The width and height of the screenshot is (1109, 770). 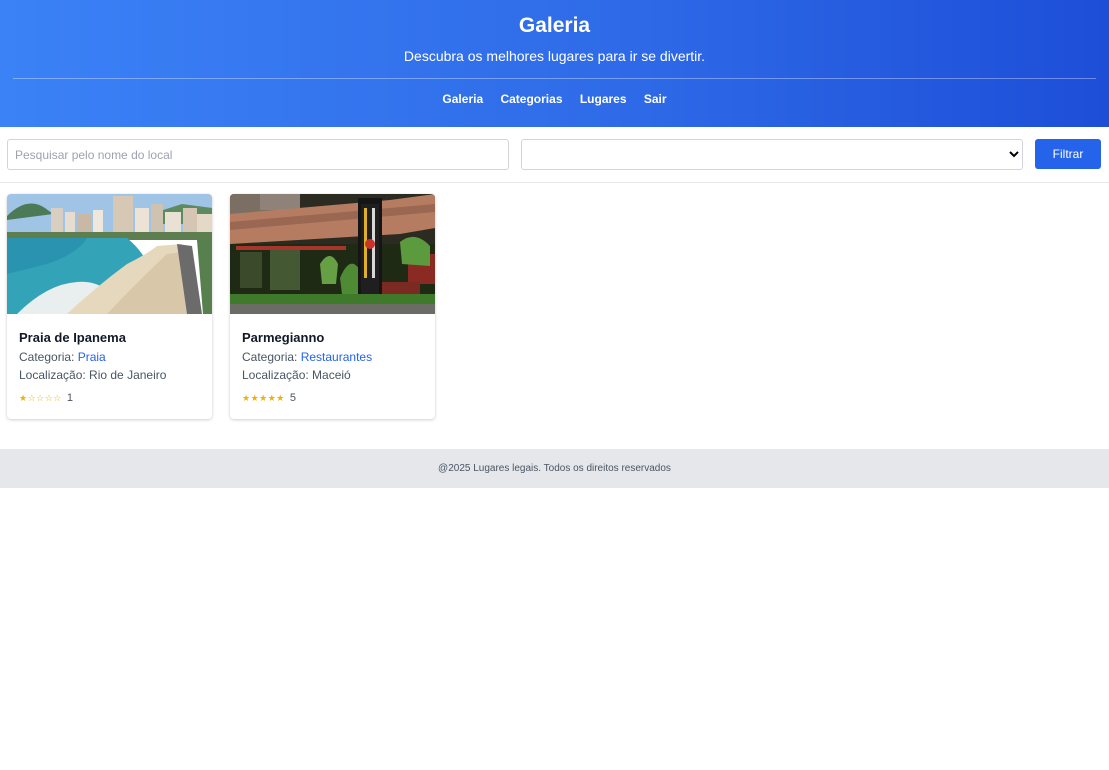 What do you see at coordinates (554, 78) in the screenshot?
I see `header-divider` at bounding box center [554, 78].